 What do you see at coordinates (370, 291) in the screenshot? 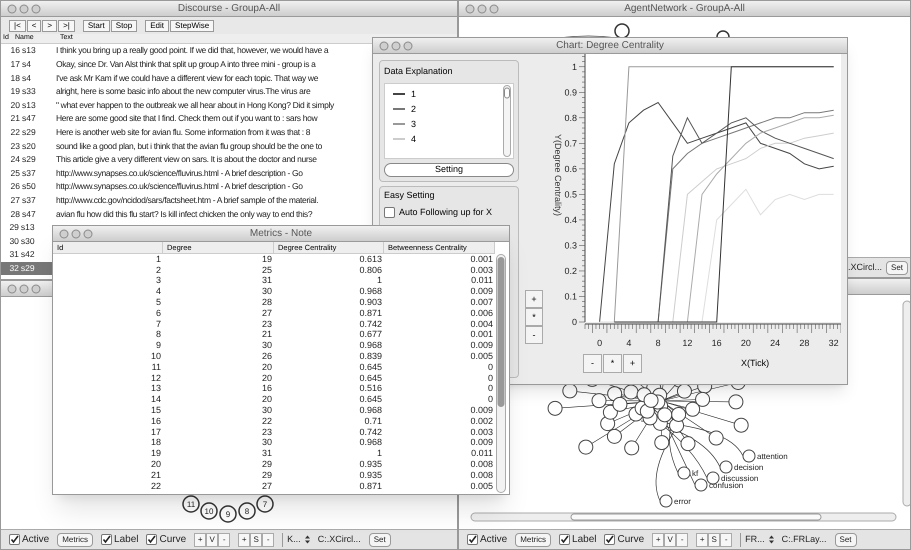
I see `table-cell-text: 0.968` at bounding box center [370, 291].